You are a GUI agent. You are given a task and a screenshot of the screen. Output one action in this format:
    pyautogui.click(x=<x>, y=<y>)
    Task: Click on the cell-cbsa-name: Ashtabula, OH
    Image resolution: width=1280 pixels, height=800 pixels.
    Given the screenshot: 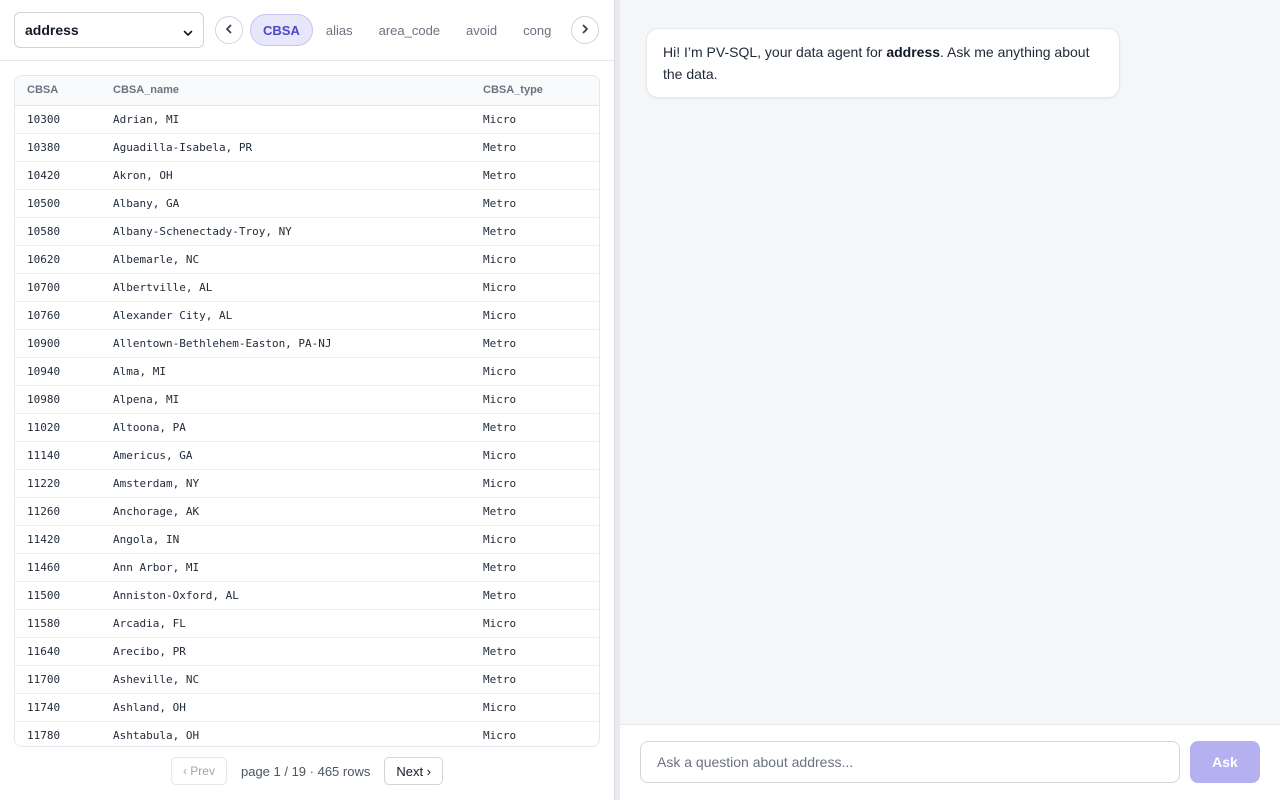 What is the action you would take?
    pyautogui.click(x=156, y=735)
    